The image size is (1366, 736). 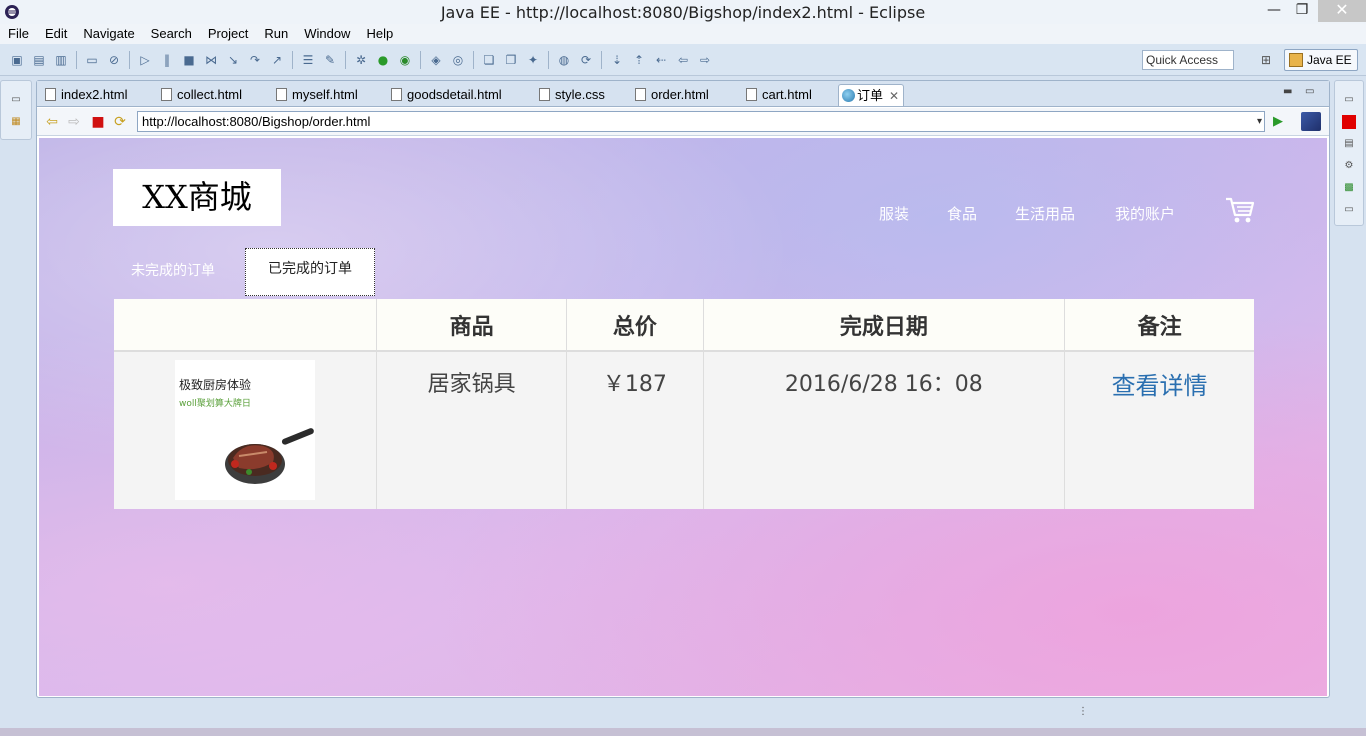 I want to click on external-tools-icon: ◉, so click(x=405, y=60).